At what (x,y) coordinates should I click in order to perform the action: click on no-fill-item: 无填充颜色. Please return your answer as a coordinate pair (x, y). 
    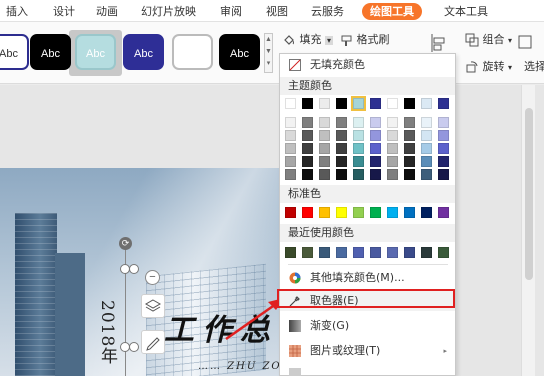
    Looking at the image, I should click on (367, 65).